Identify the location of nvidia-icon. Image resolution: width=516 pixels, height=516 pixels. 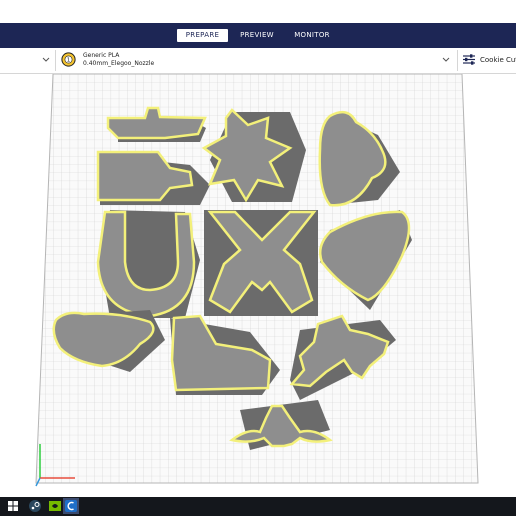
(55, 506).